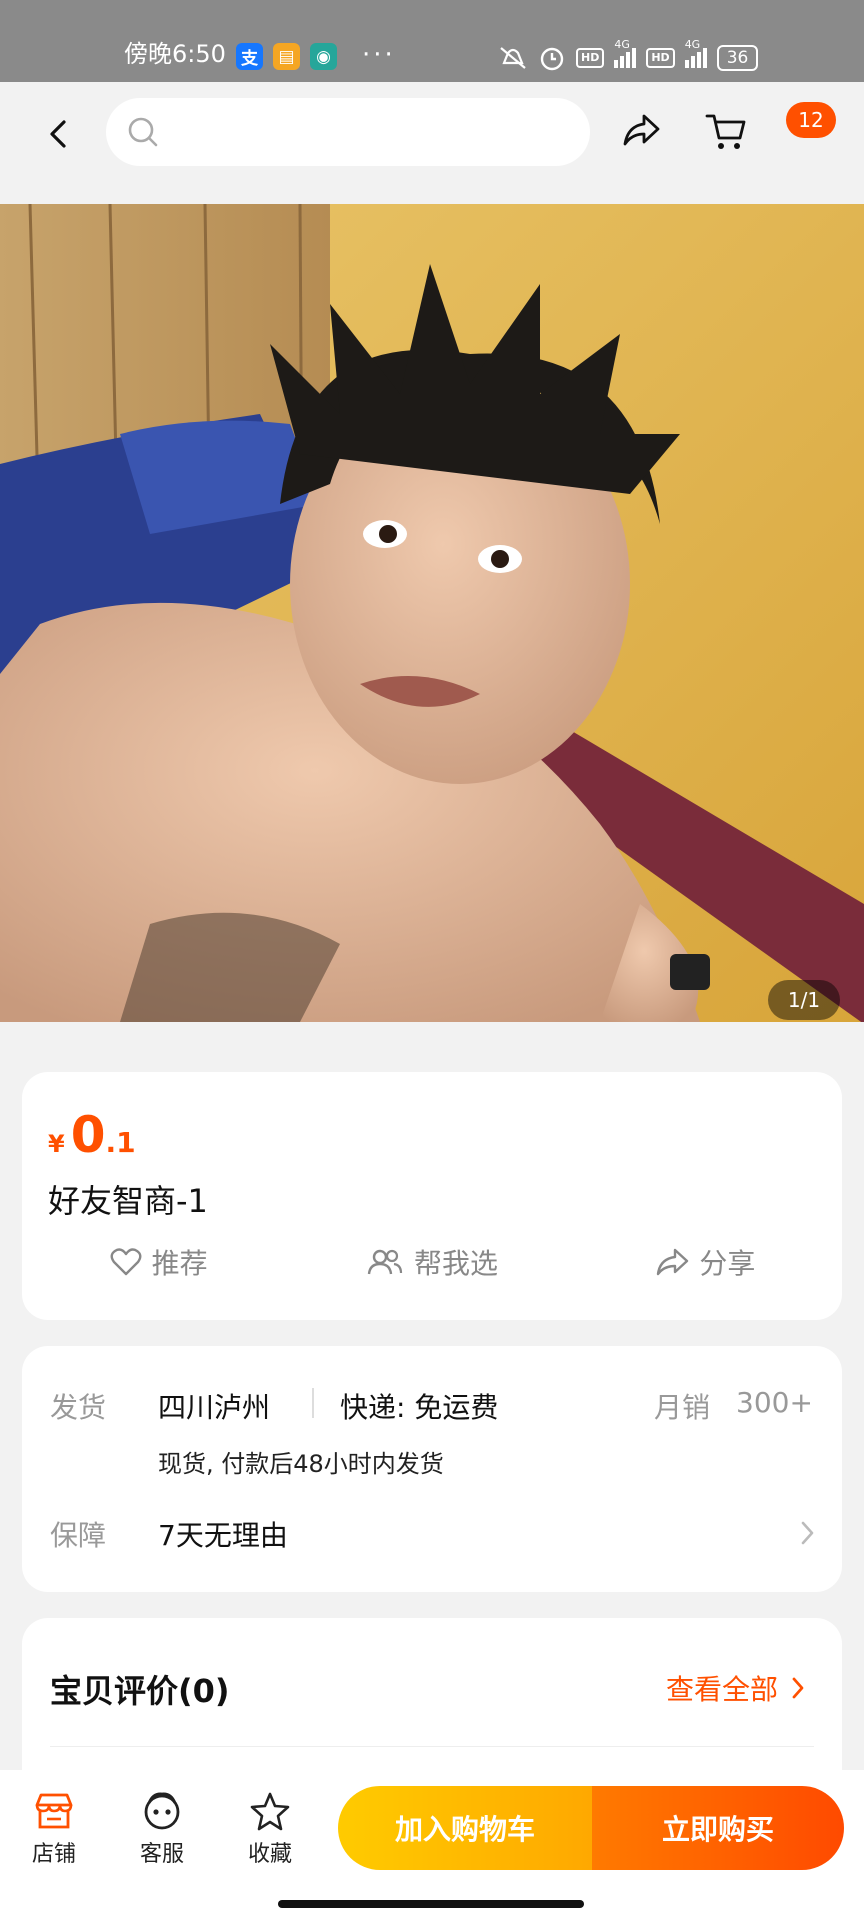  I want to click on status-app-icons: 支 ▤ ◉, so click(286, 56).